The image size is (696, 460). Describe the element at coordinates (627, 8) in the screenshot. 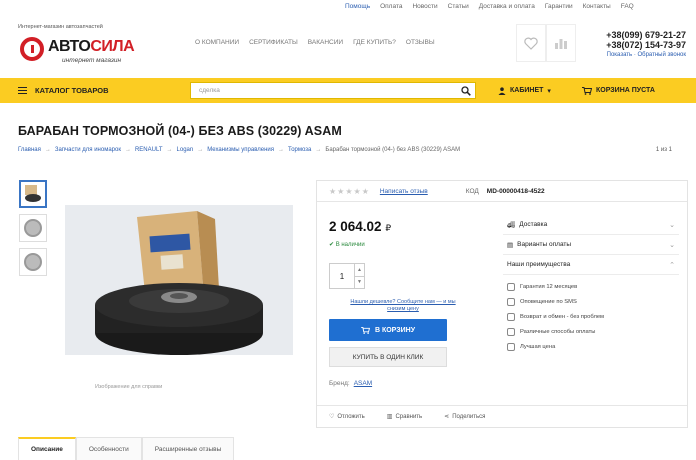

I see `top-link-faq: FAQ` at that location.